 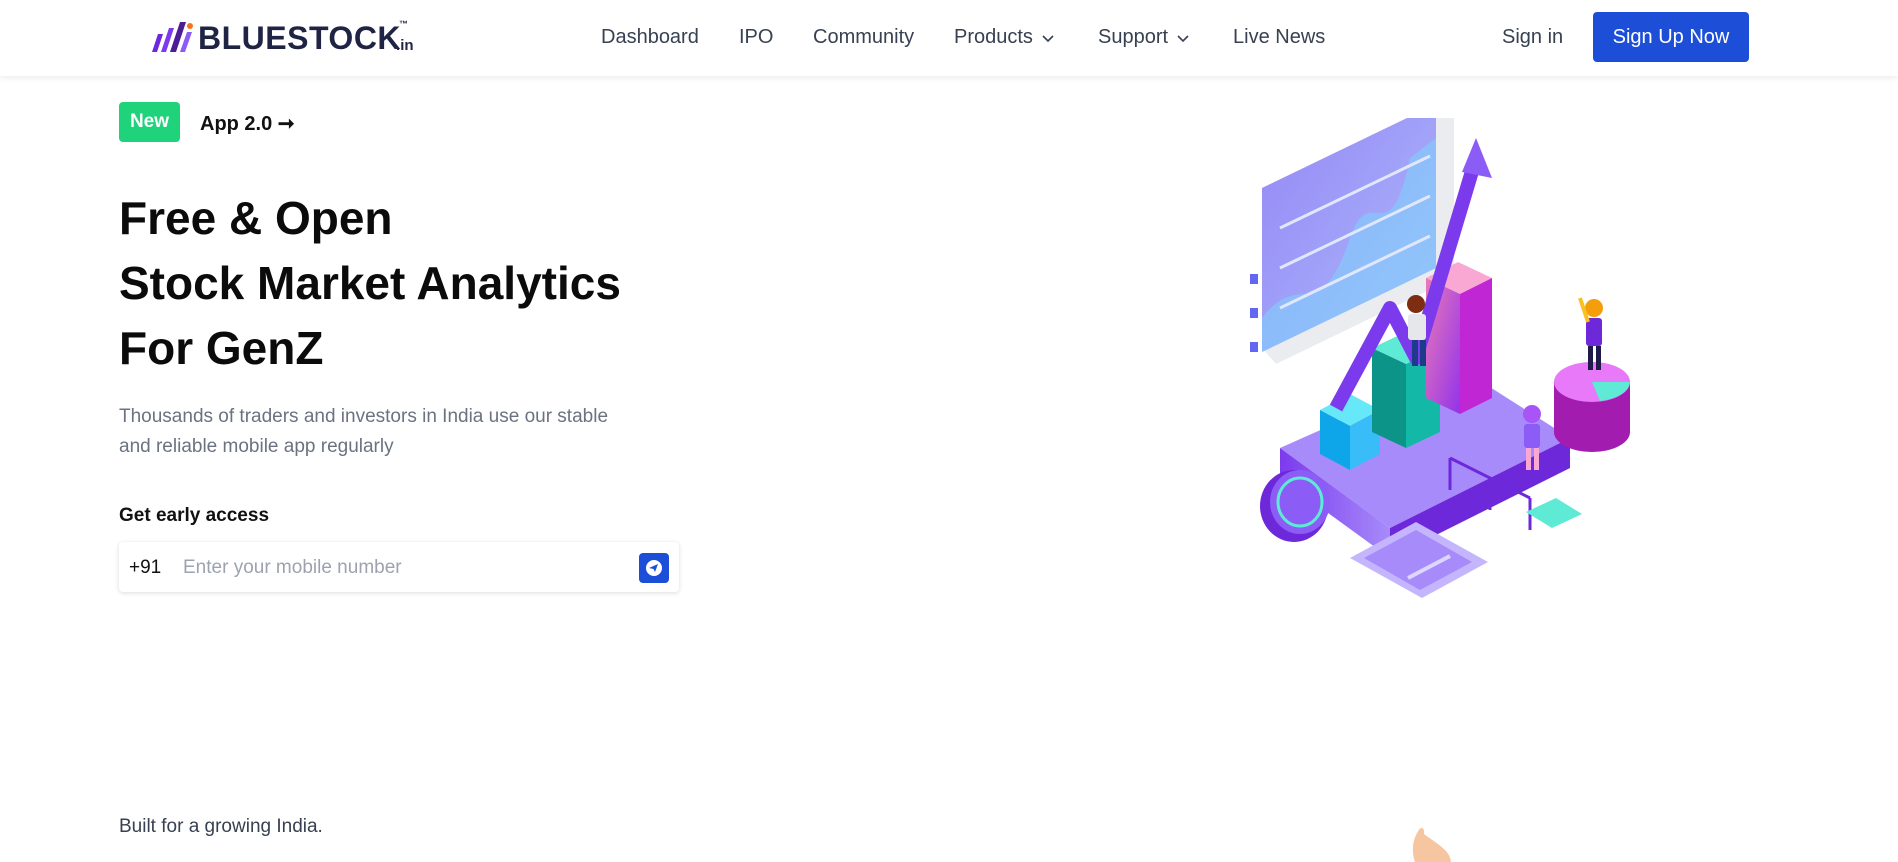 What do you see at coordinates (172, 37) in the screenshot?
I see `logo-bars-icon` at bounding box center [172, 37].